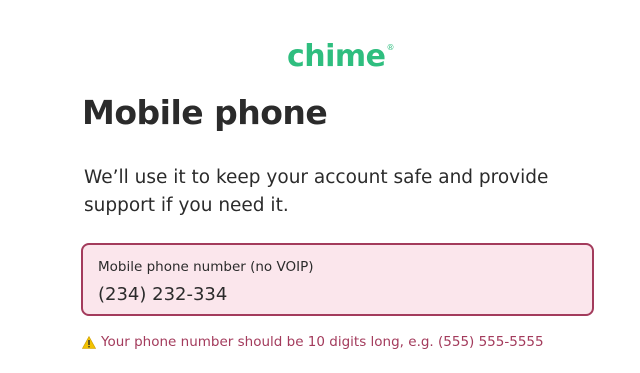 This screenshot has width=640, height=373. What do you see at coordinates (89, 342) in the screenshot?
I see `warning-icon` at bounding box center [89, 342].